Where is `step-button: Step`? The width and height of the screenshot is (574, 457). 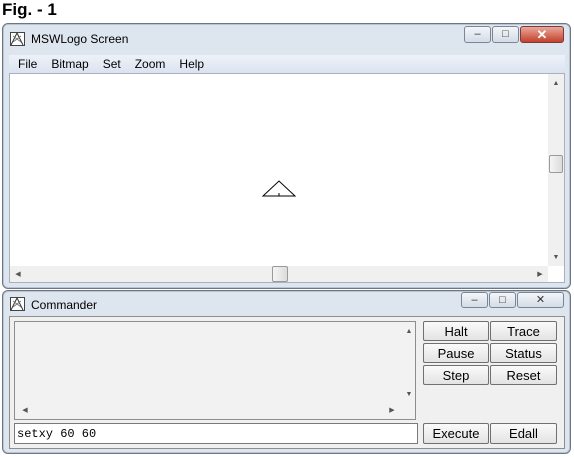
step-button: Step is located at coordinates (456, 375).